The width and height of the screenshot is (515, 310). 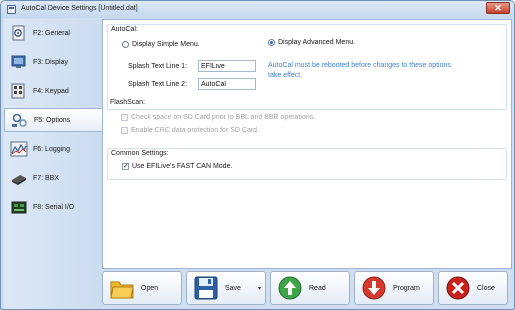 I want to click on simple-menu-radio: Display Simple Menu., so click(x=161, y=44).